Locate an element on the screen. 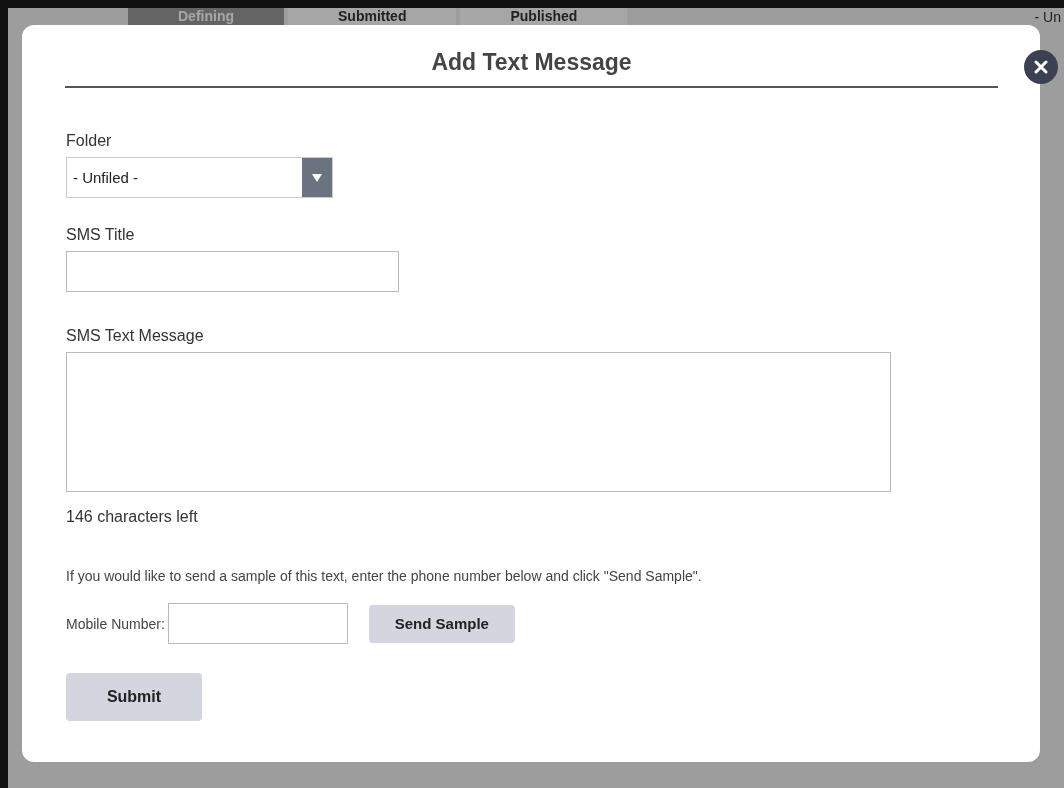 The image size is (1064, 788). caret-icon is located at coordinates (317, 177).